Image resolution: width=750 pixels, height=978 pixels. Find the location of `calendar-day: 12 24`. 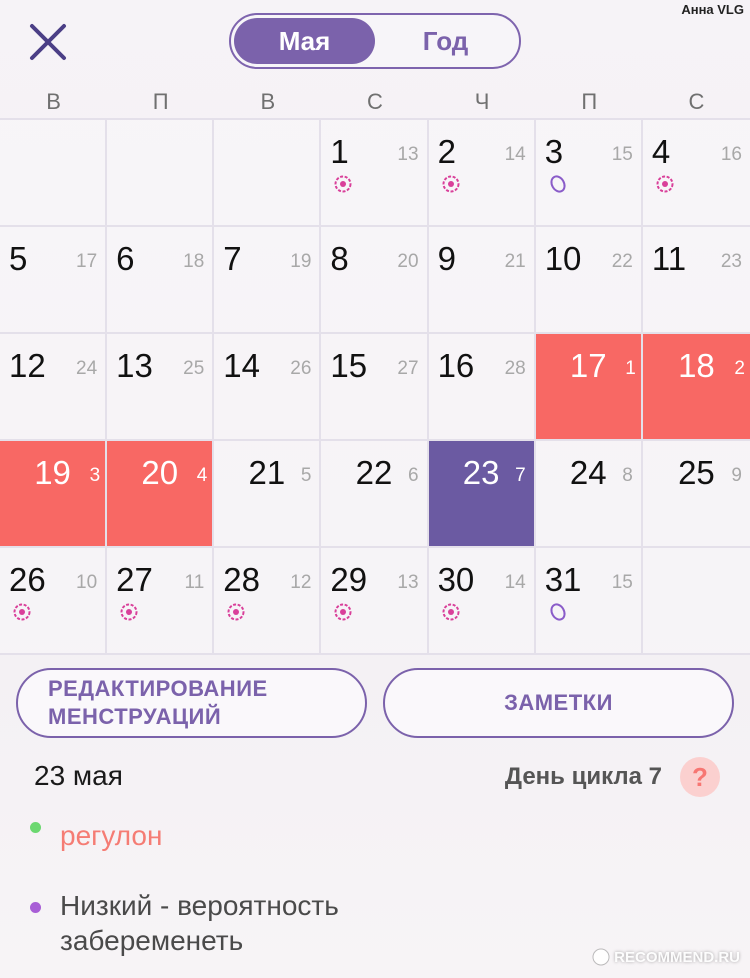

calendar-day: 12 24 is located at coordinates (54, 387).